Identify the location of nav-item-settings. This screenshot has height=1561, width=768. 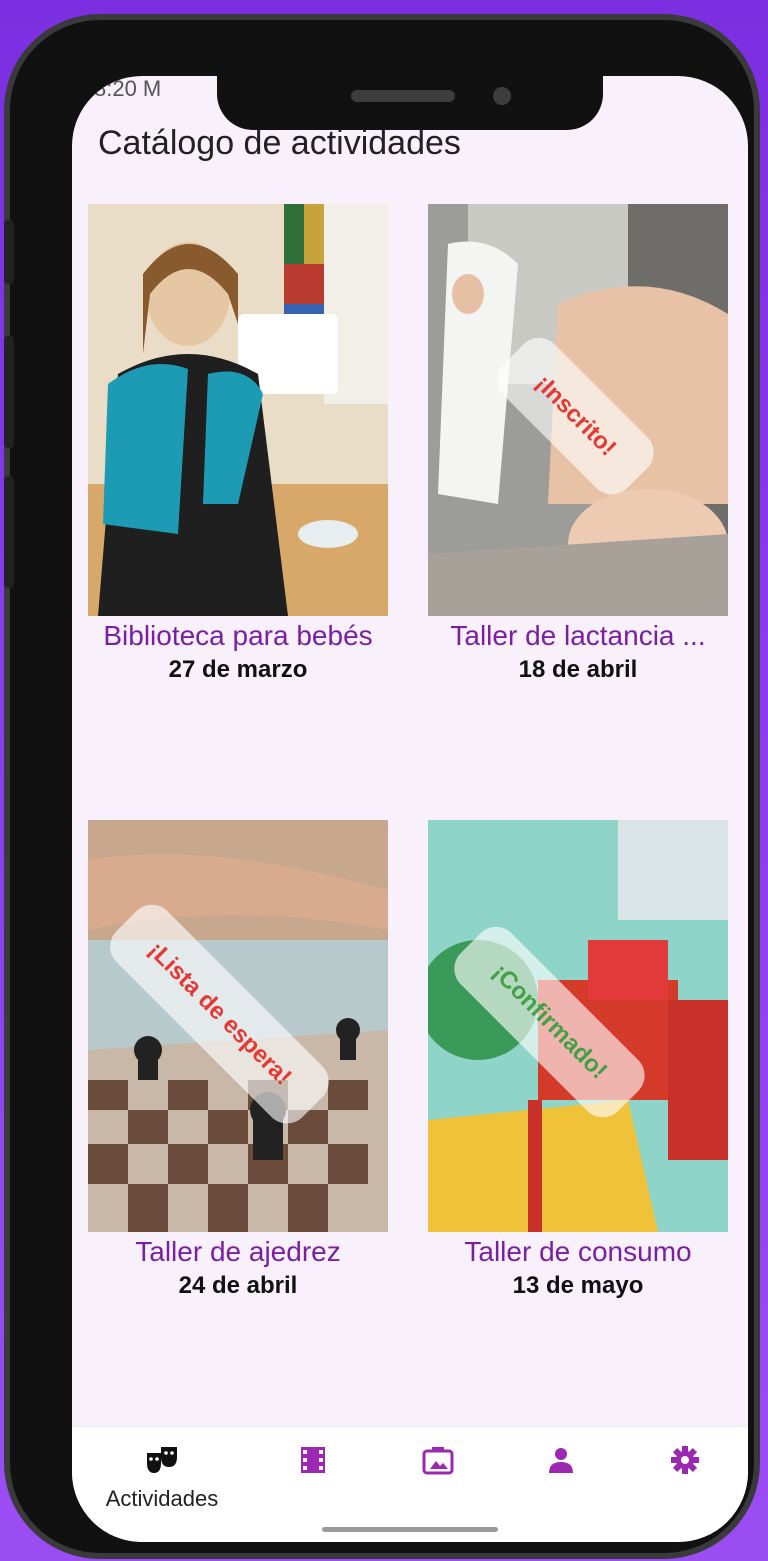
(685, 1462).